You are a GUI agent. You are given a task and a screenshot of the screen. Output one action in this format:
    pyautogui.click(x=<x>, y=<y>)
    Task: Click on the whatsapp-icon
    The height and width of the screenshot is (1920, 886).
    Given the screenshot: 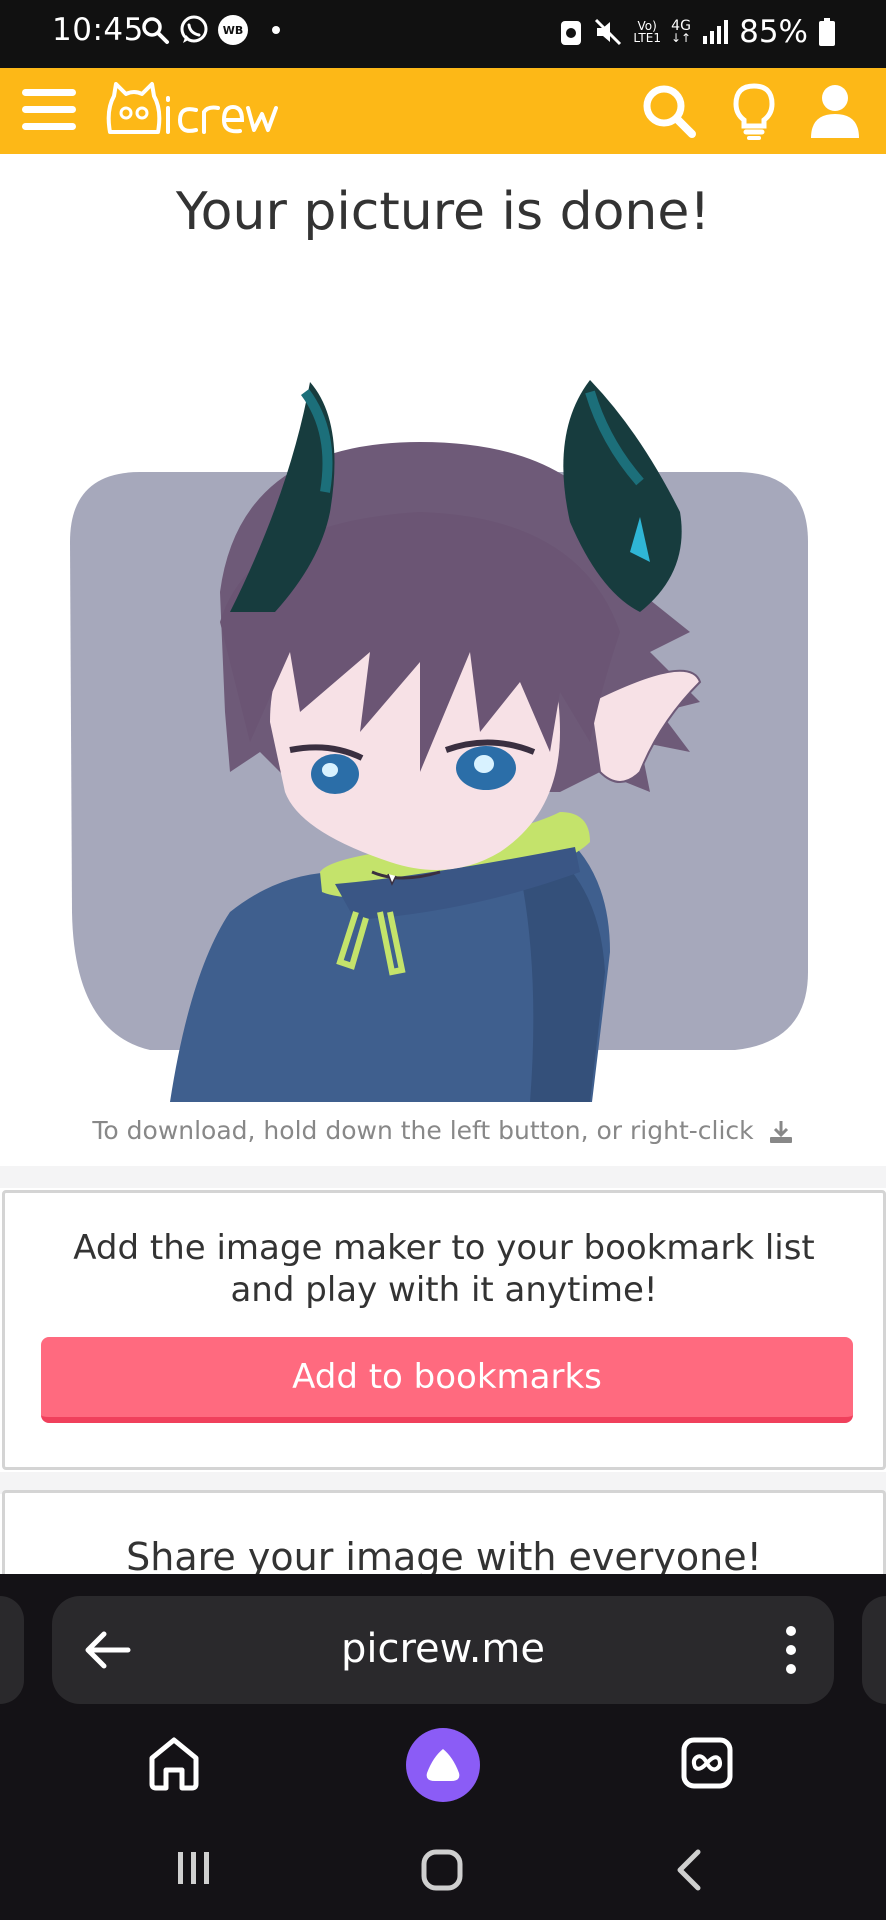 What is the action you would take?
    pyautogui.click(x=194, y=29)
    